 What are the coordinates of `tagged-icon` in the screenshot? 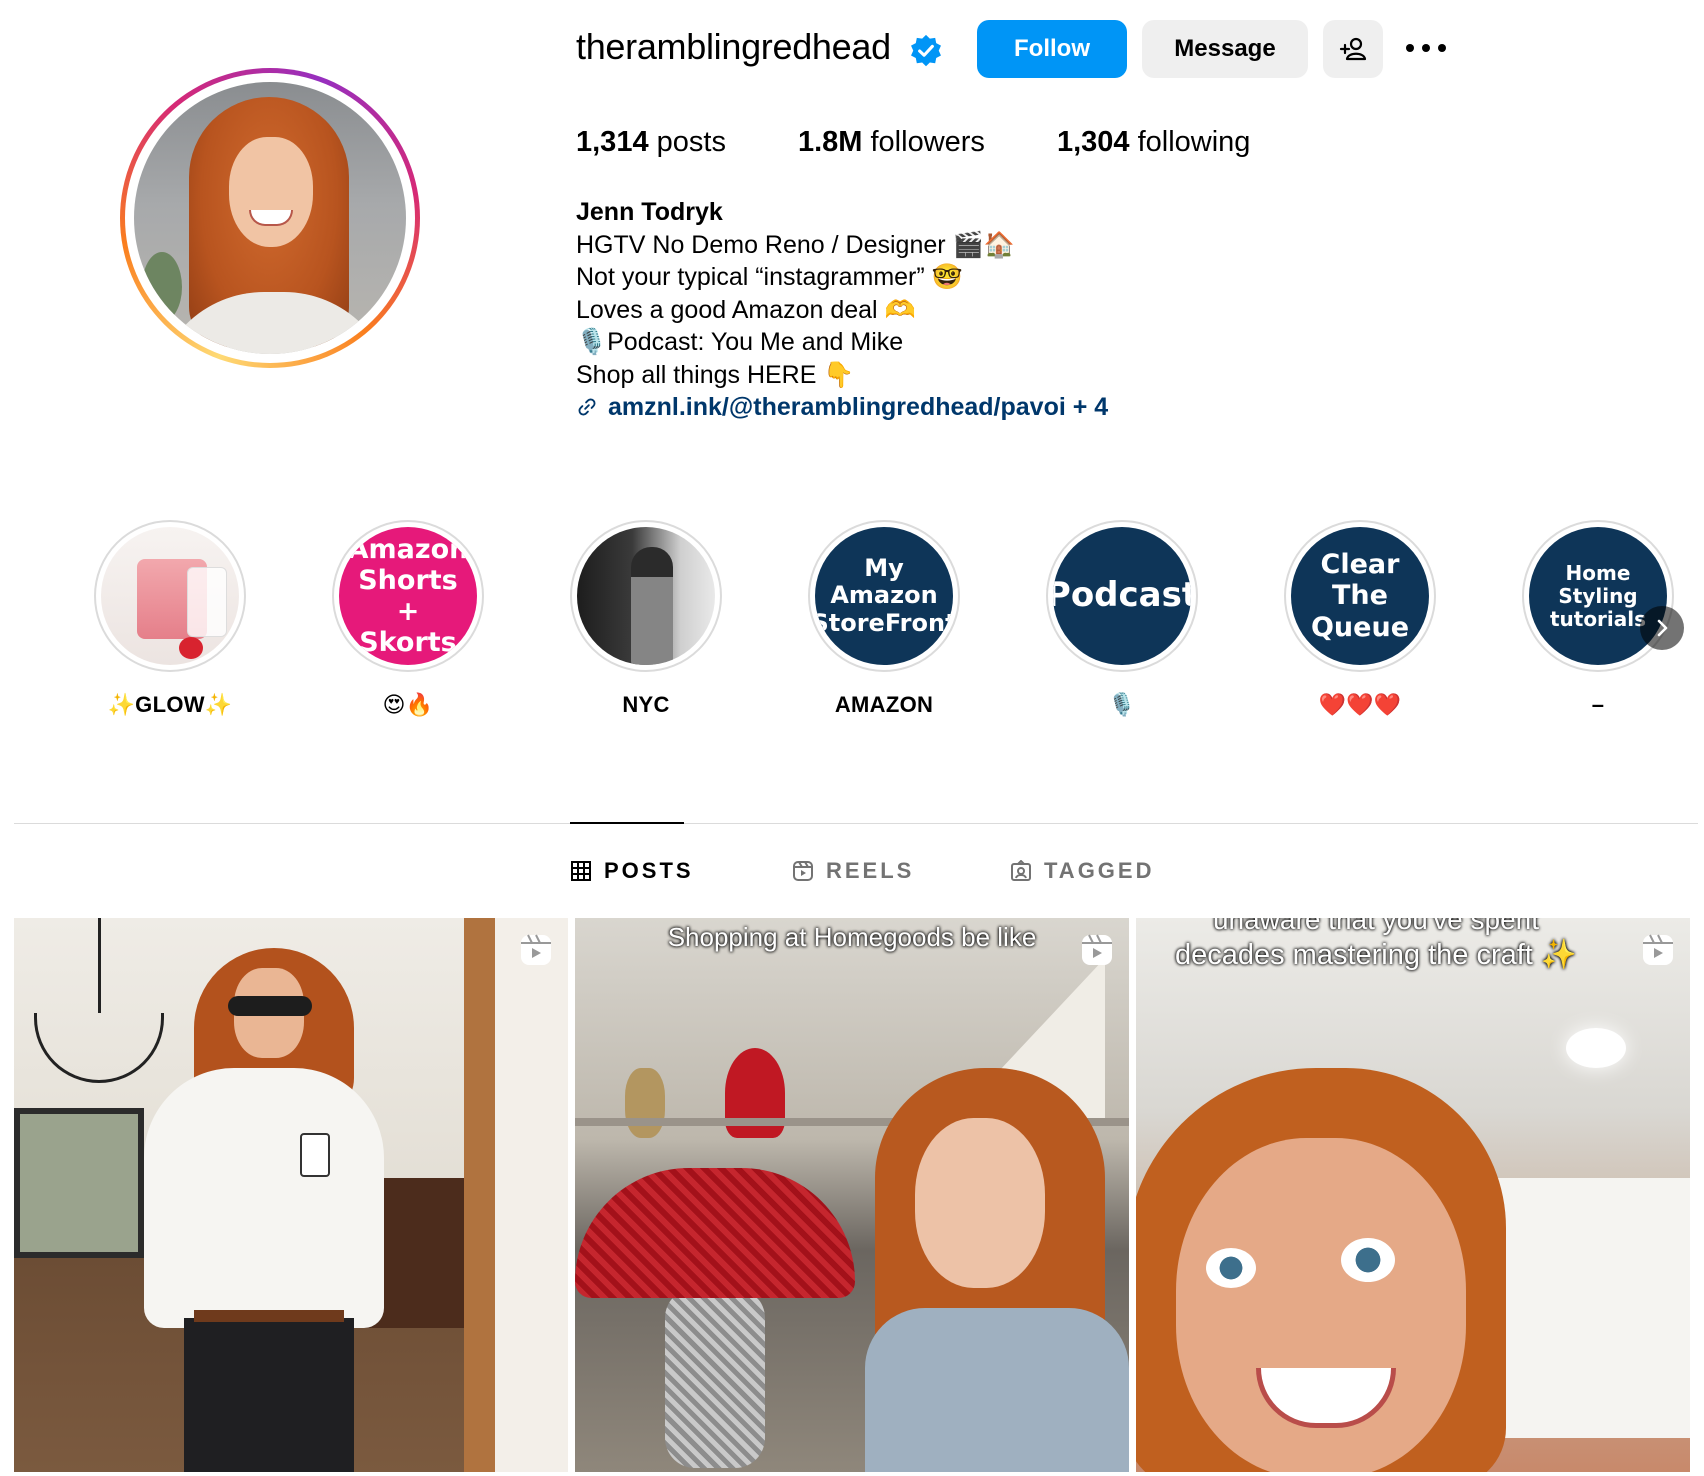 It's located at (1021, 870).